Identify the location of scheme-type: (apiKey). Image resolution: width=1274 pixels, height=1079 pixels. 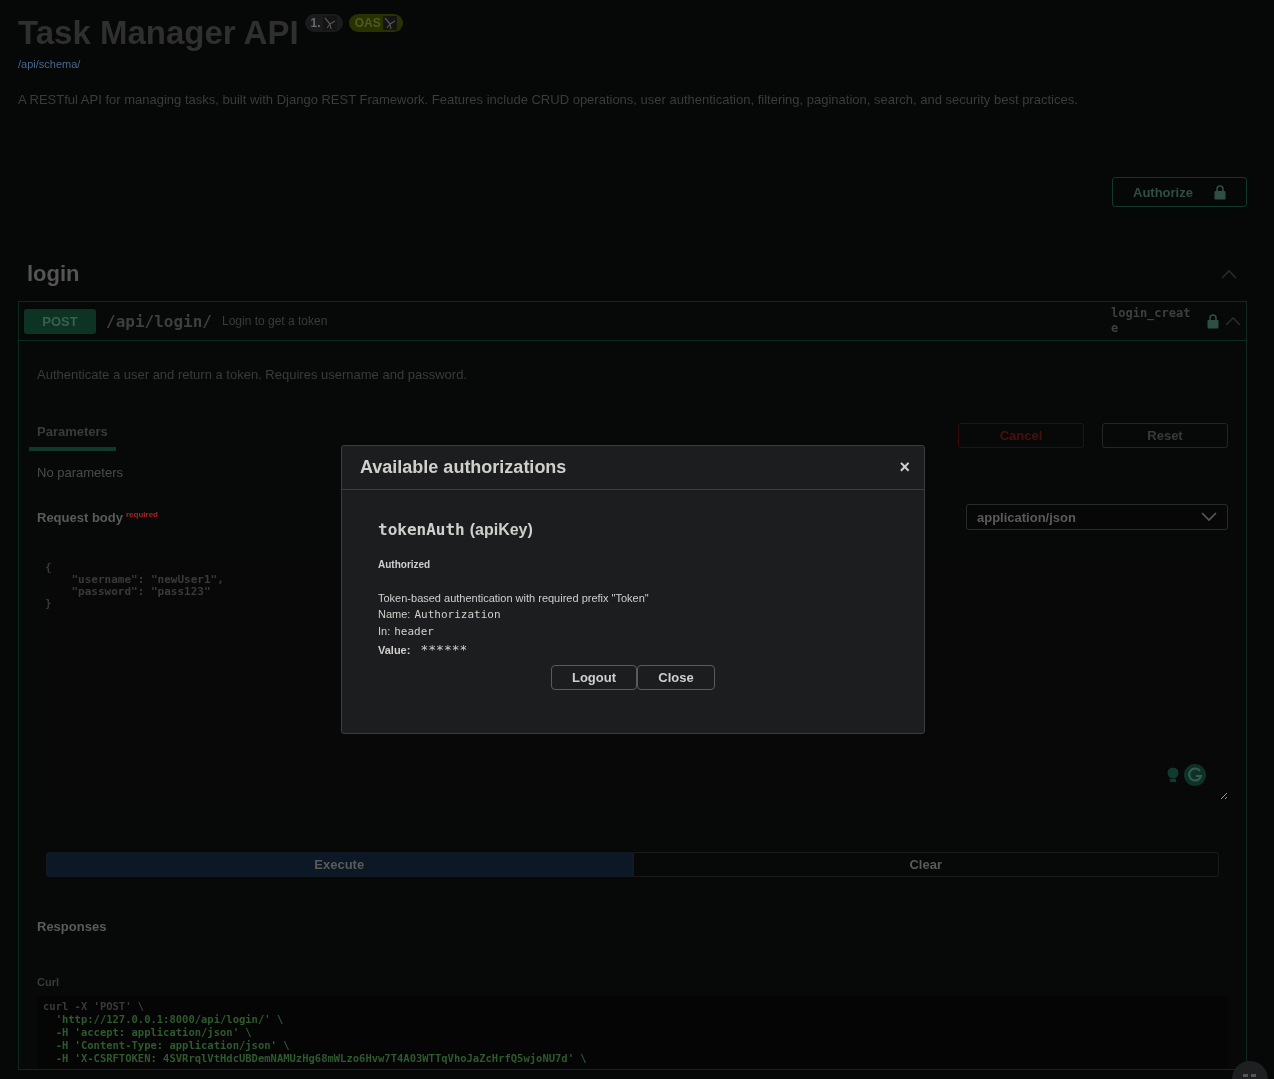
(501, 530).